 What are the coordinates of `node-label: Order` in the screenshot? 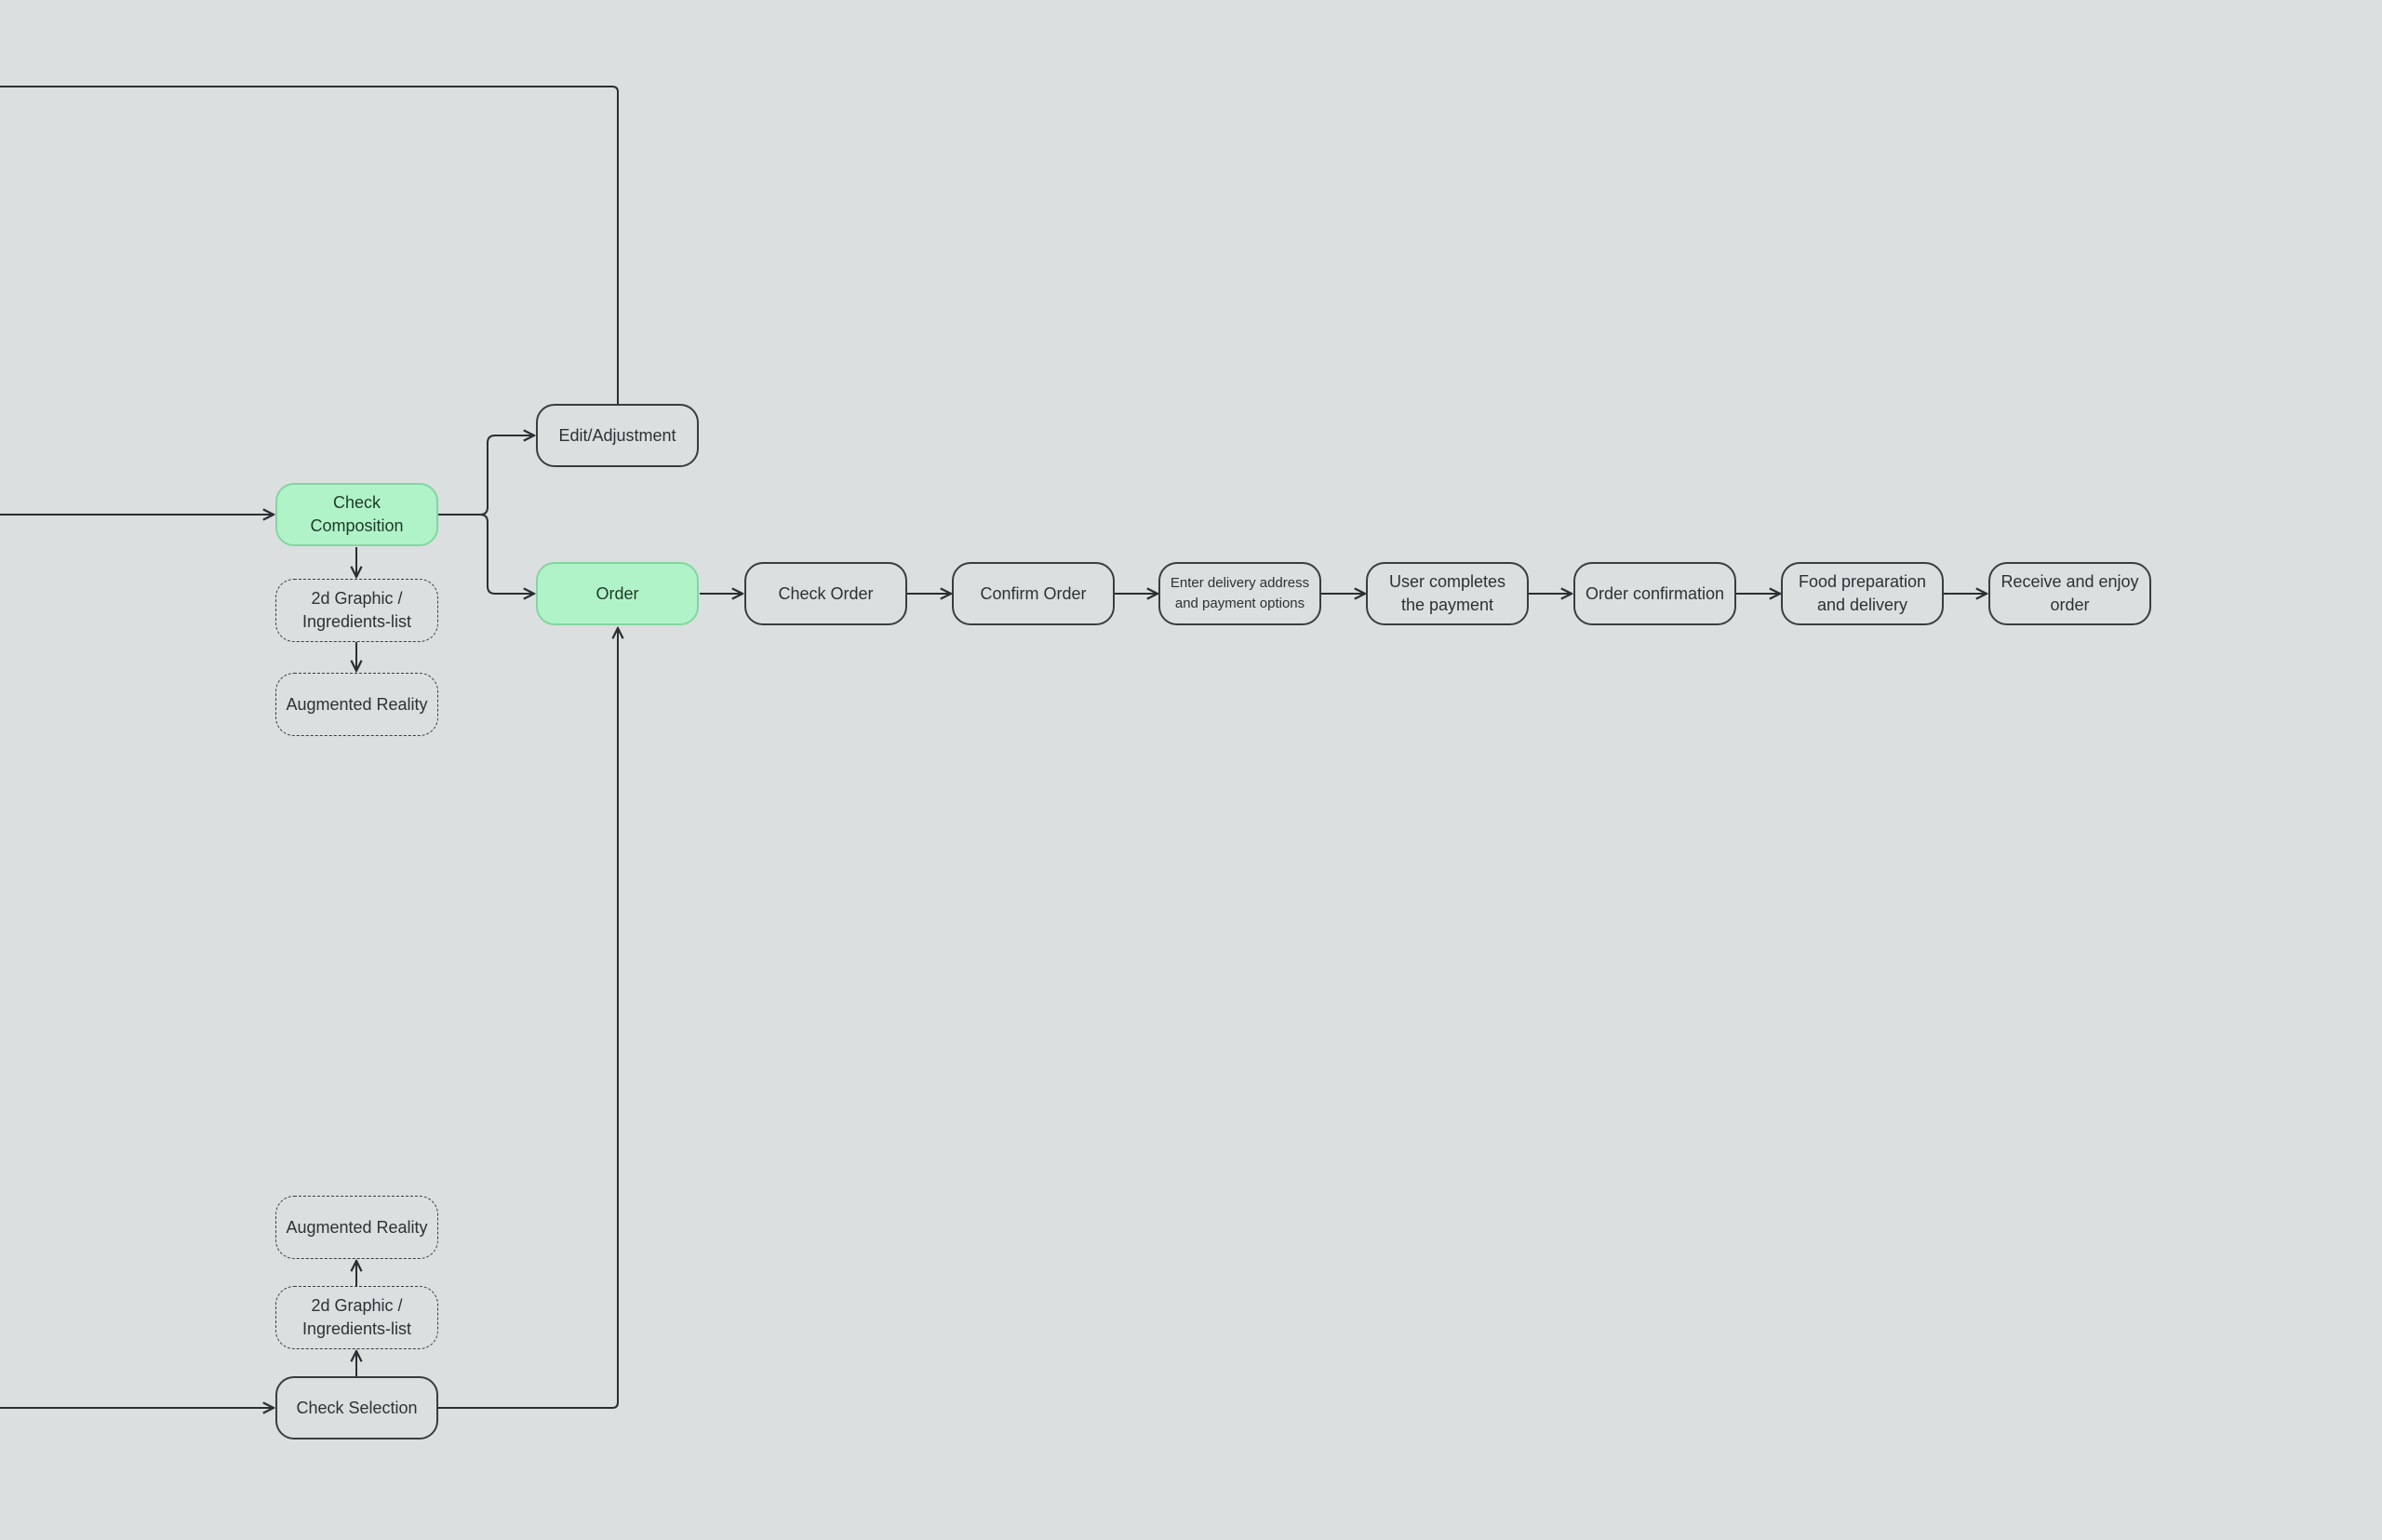 It's located at (617, 593).